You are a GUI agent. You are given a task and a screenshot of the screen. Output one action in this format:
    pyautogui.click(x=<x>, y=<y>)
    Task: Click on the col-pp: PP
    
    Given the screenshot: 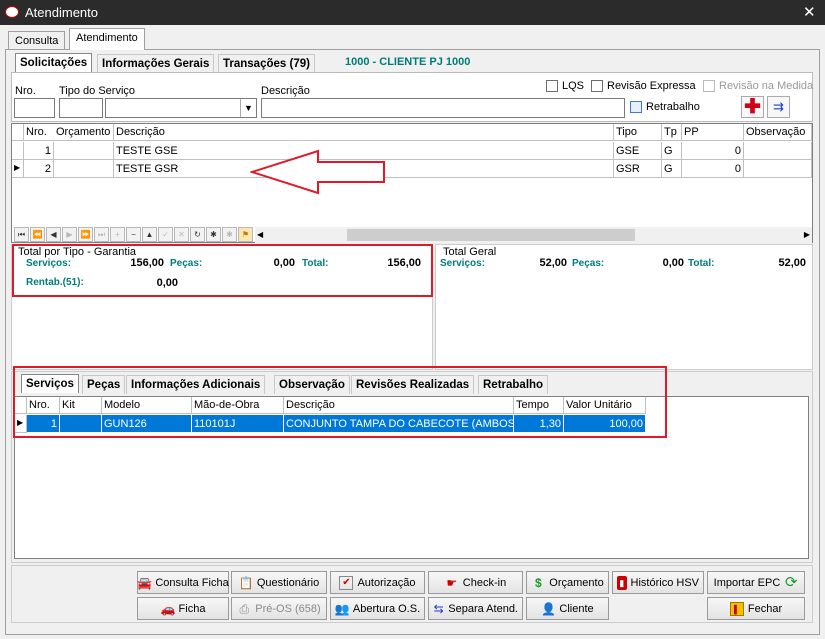 What is the action you would take?
    pyautogui.click(x=713, y=132)
    